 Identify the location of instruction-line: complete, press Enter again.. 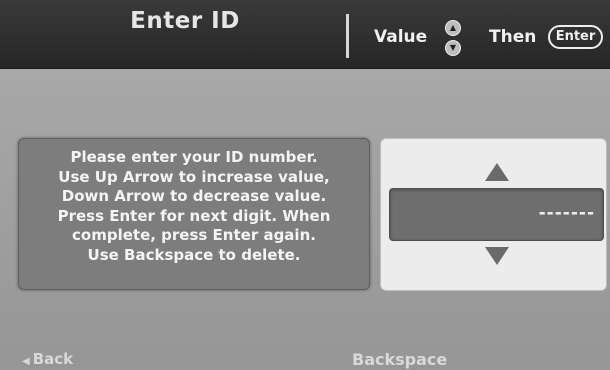
(194, 235).